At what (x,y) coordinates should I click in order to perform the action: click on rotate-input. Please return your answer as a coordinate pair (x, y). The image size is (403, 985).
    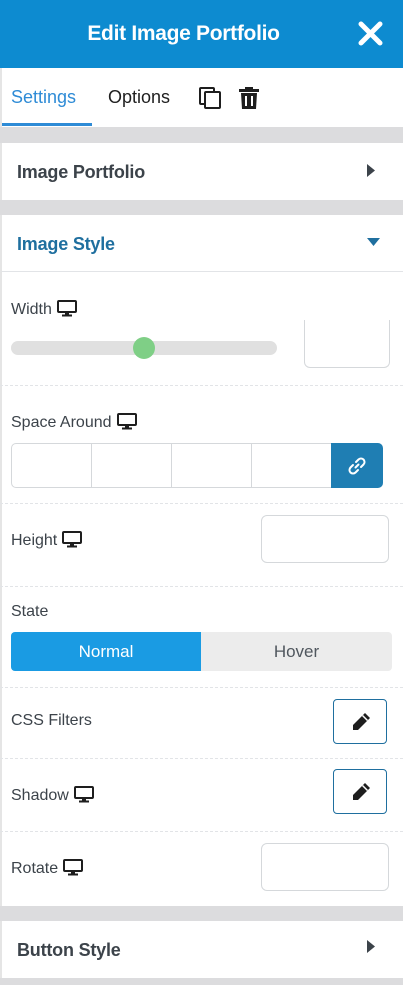
    Looking at the image, I should click on (325, 867).